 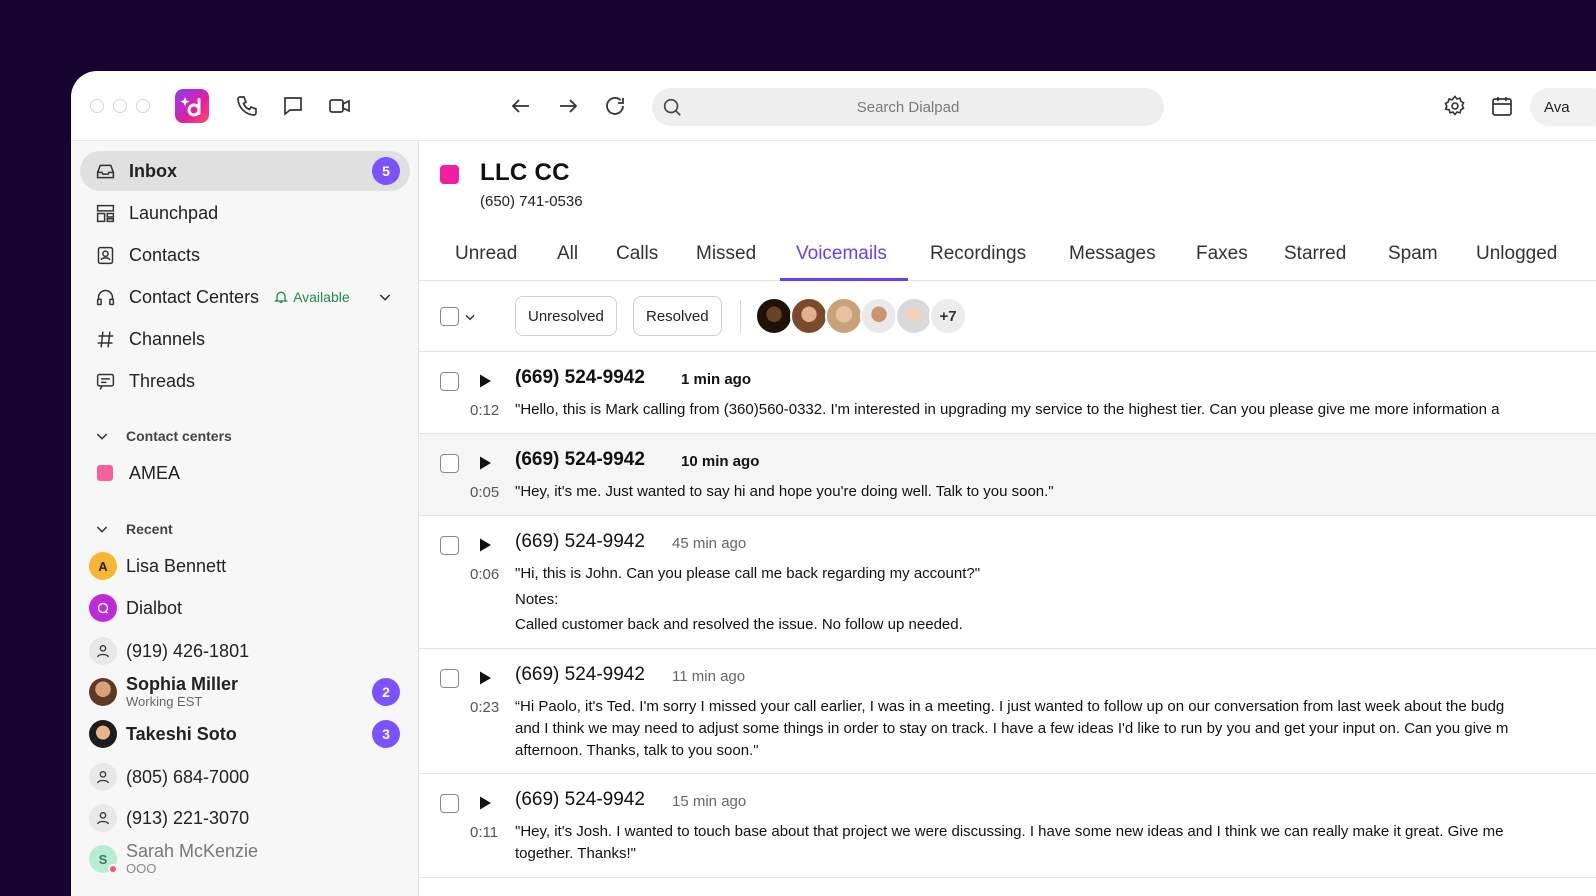 What do you see at coordinates (311, 297) in the screenshot?
I see `availability-status: Available` at bounding box center [311, 297].